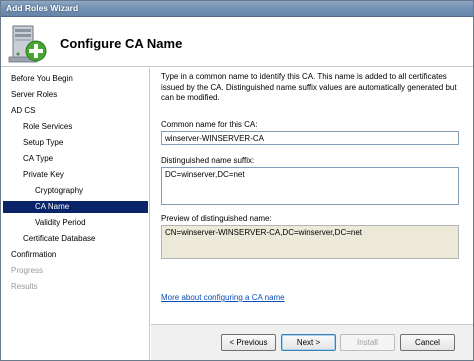 This screenshot has height=361, width=474. Describe the element at coordinates (121, 43) in the screenshot. I see `page-title: Configure CA Name` at that location.